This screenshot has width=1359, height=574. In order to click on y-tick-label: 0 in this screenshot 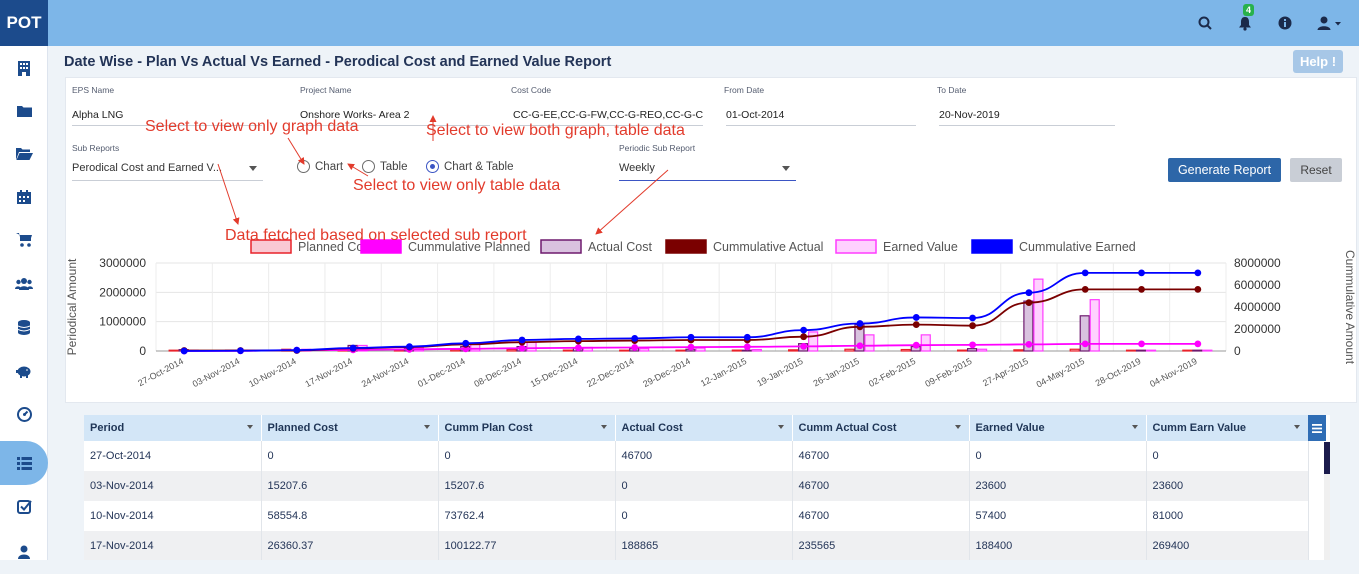, I will do `click(142, 351)`.